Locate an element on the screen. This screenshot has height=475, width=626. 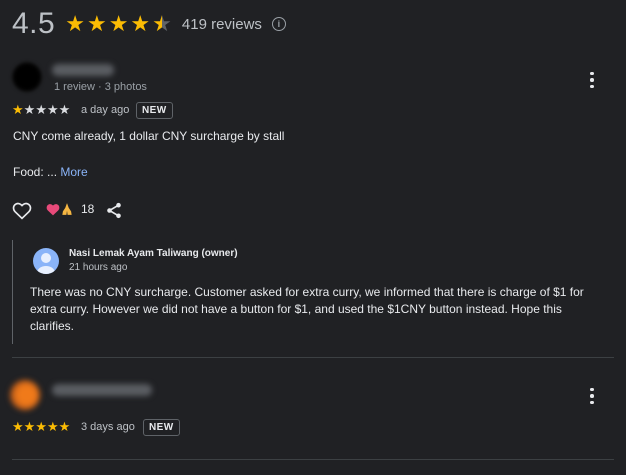
reviewer-meta: 1 review · 3 photos is located at coordinates (100, 87).